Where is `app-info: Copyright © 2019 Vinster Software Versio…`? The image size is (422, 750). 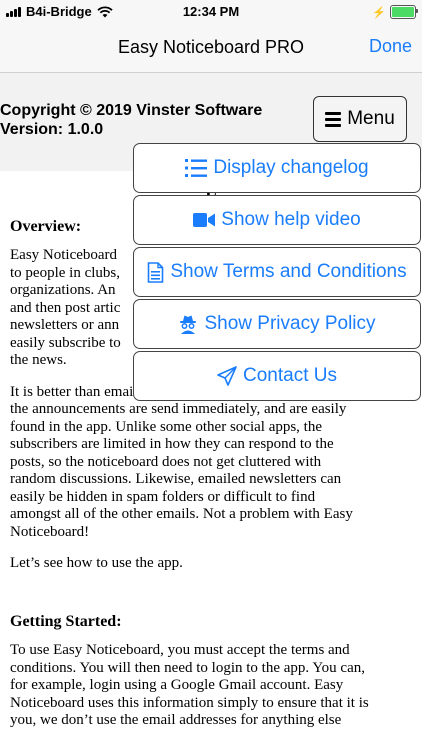
app-info: Copyright © 2019 Vinster Software Versio… is located at coordinates (131, 120).